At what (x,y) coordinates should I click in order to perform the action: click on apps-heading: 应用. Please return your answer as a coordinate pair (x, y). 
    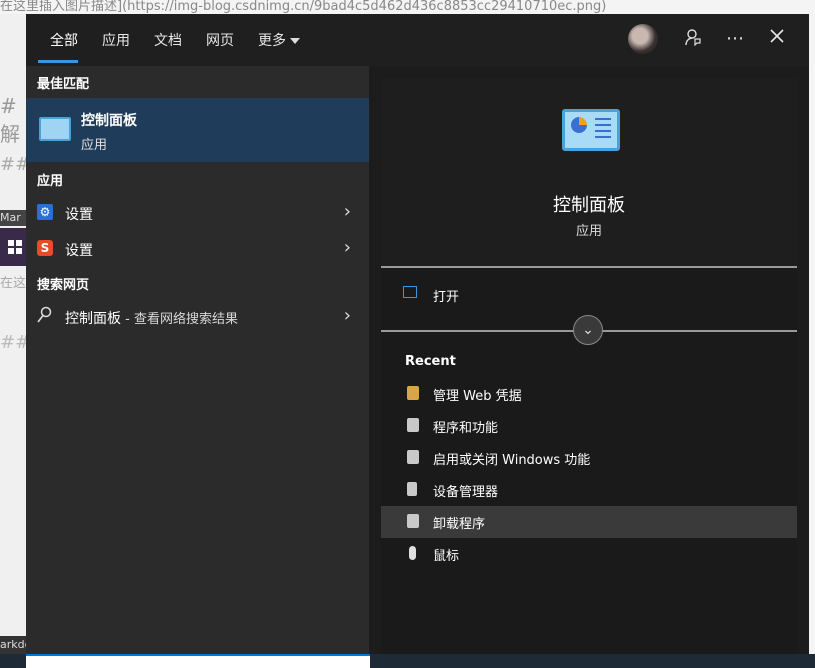
    Looking at the image, I should click on (50, 181).